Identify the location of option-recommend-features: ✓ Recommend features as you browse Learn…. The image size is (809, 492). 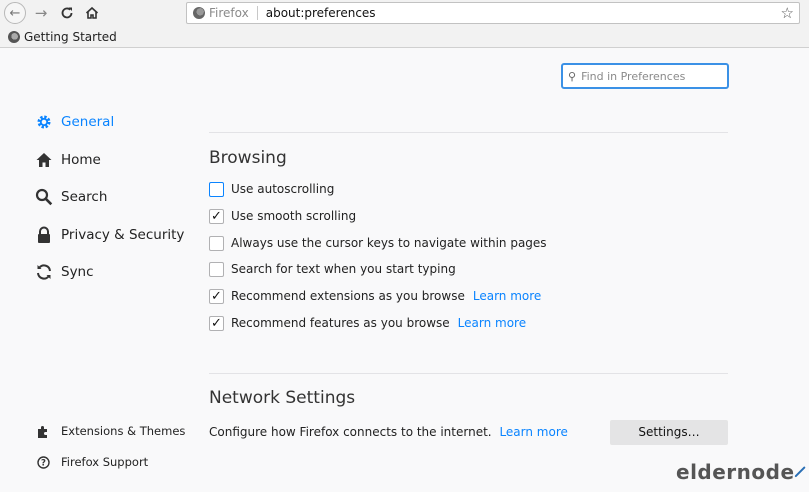
(367, 323).